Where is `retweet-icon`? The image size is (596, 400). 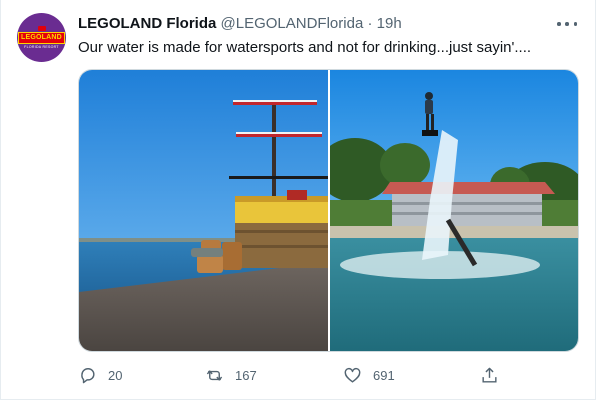 retweet-icon is located at coordinates (214, 375).